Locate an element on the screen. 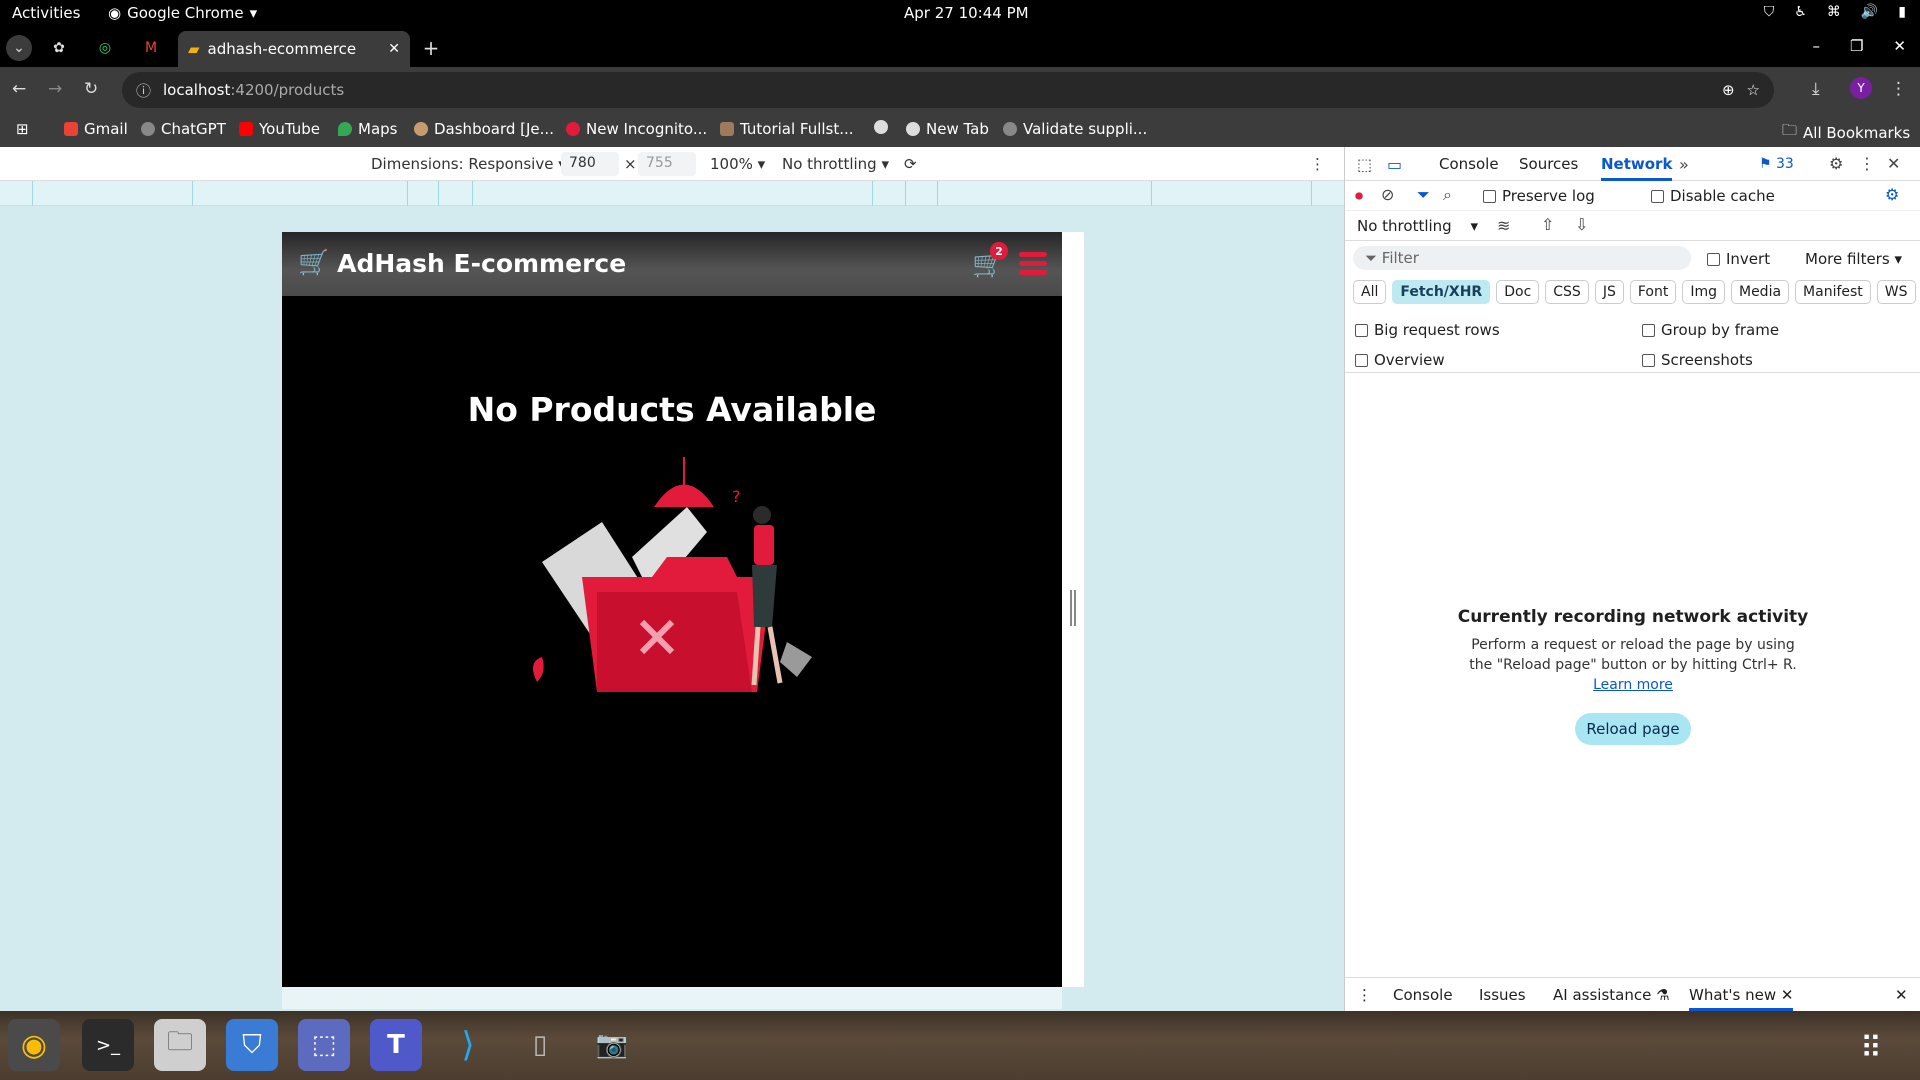 The width and height of the screenshot is (1920, 1080). record-icon: ⏺ is located at coordinates (1359, 196).